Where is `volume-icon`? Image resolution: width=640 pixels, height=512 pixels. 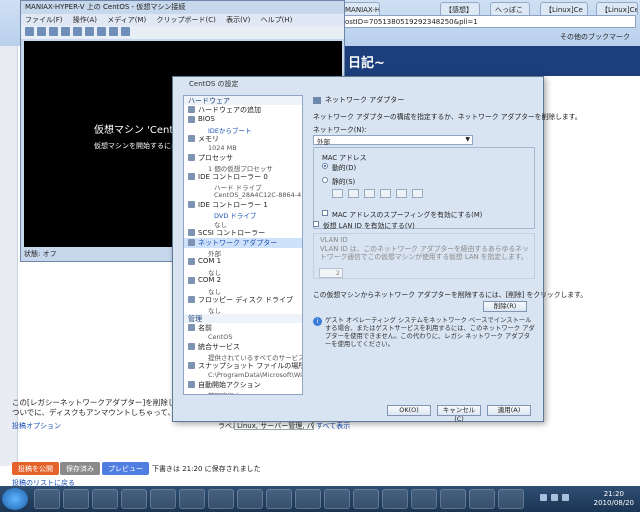
volume-icon is located at coordinates (554, 497).